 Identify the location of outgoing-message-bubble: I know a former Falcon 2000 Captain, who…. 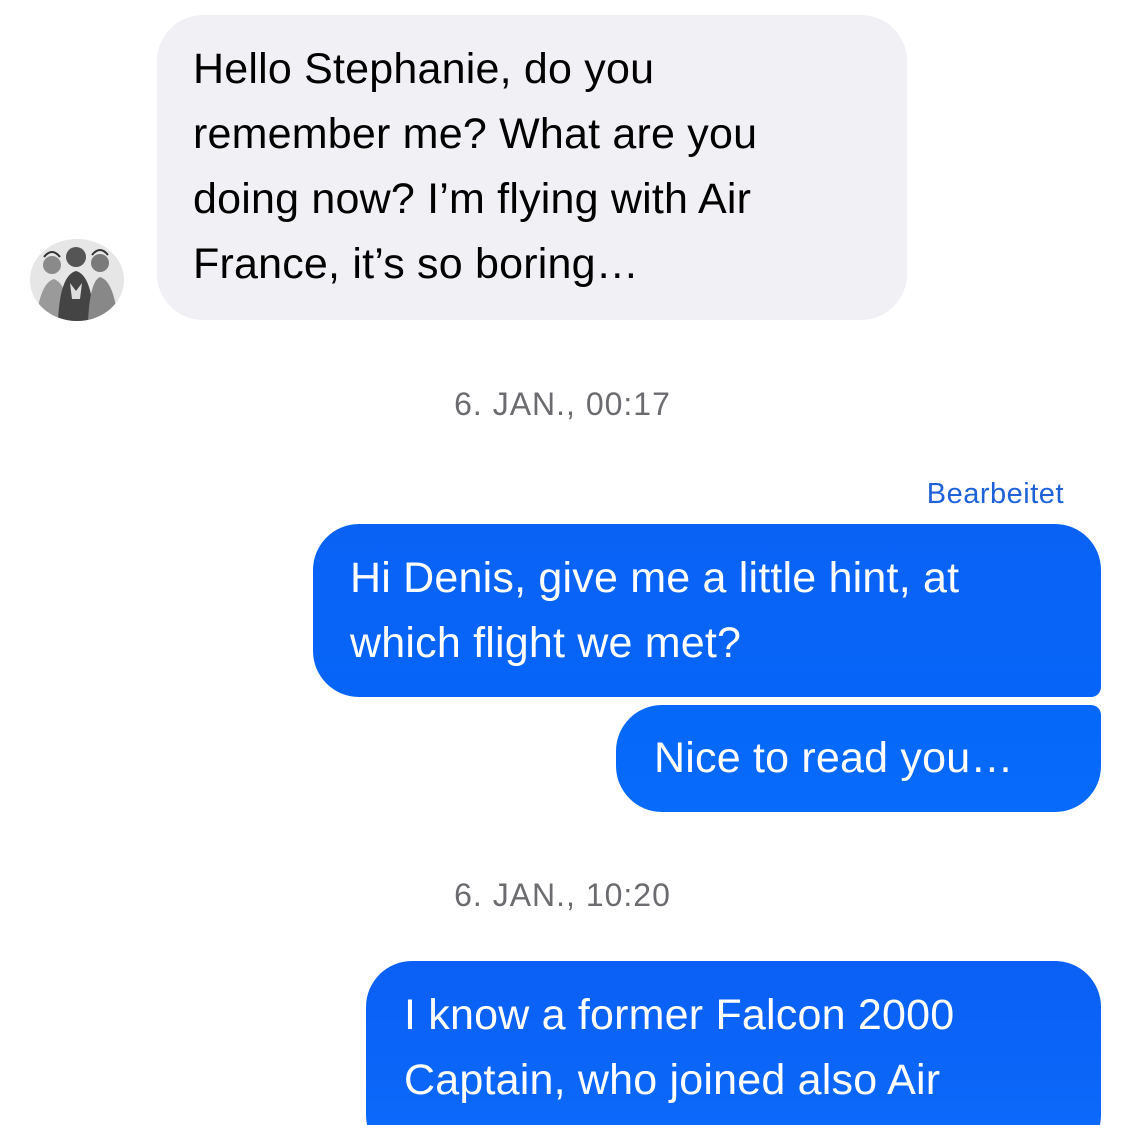
(733, 1043).